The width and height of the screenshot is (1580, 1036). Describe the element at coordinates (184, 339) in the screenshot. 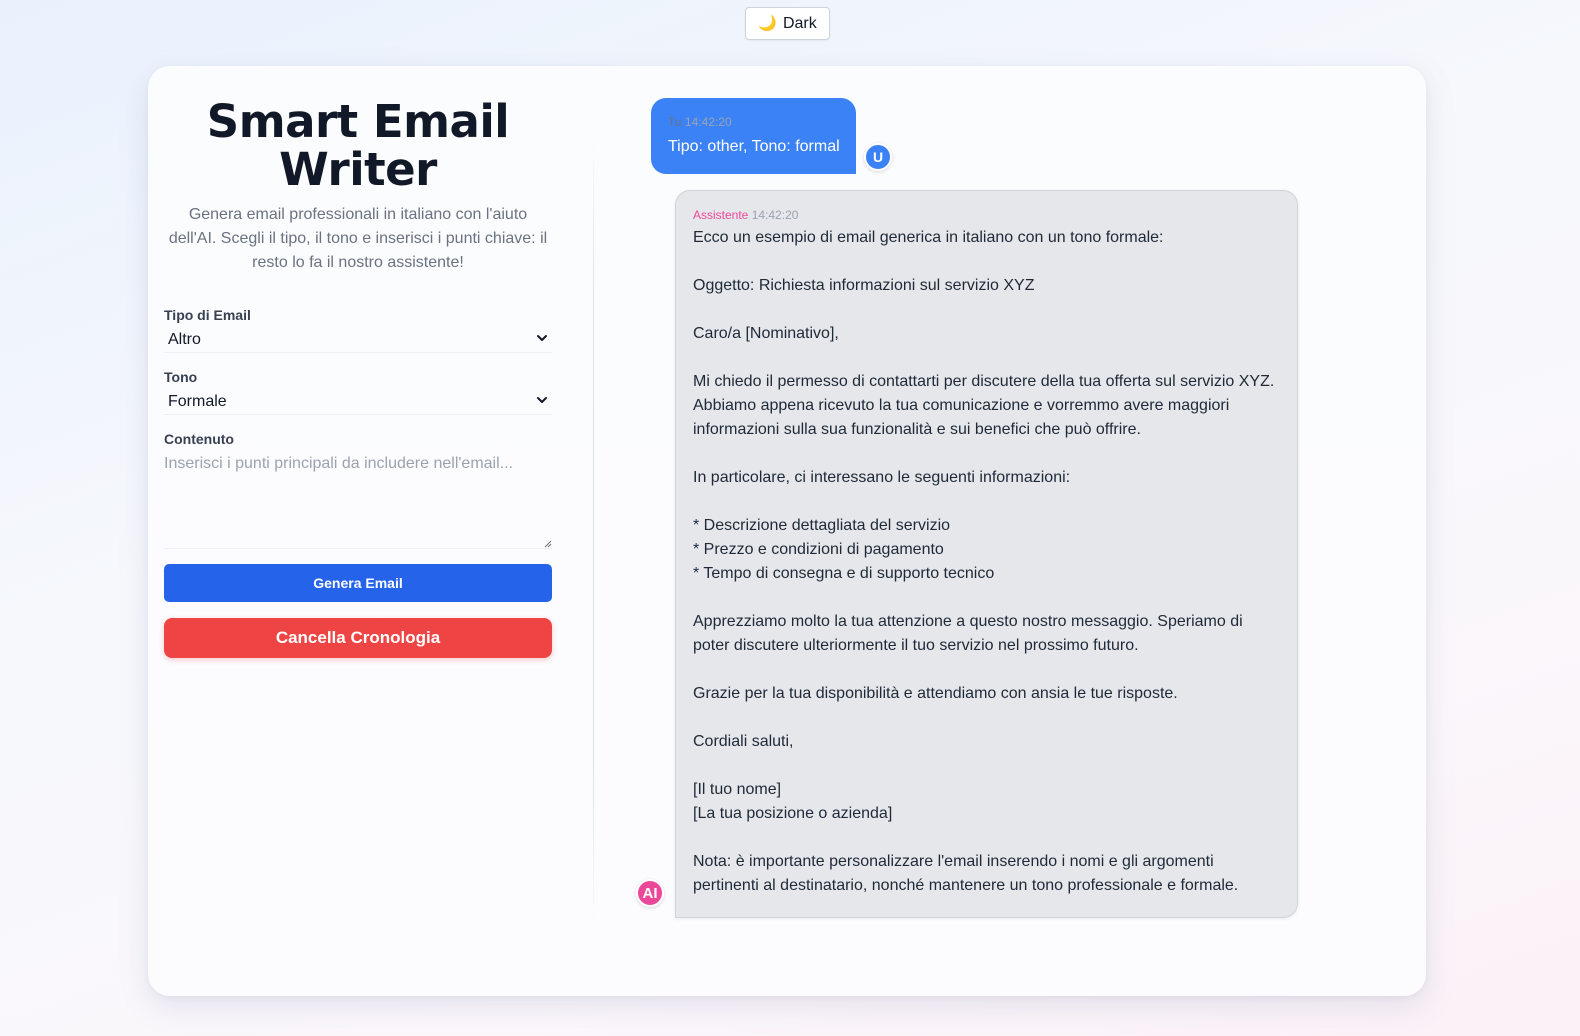

I see `email-type-value: Altro` at that location.